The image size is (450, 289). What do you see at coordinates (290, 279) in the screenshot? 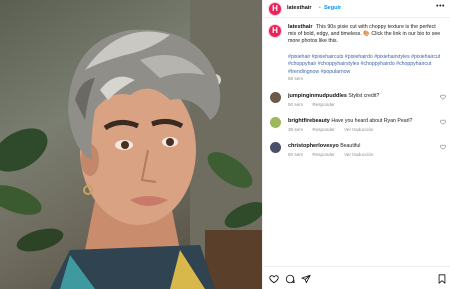
I see `comment-icon` at bounding box center [290, 279].